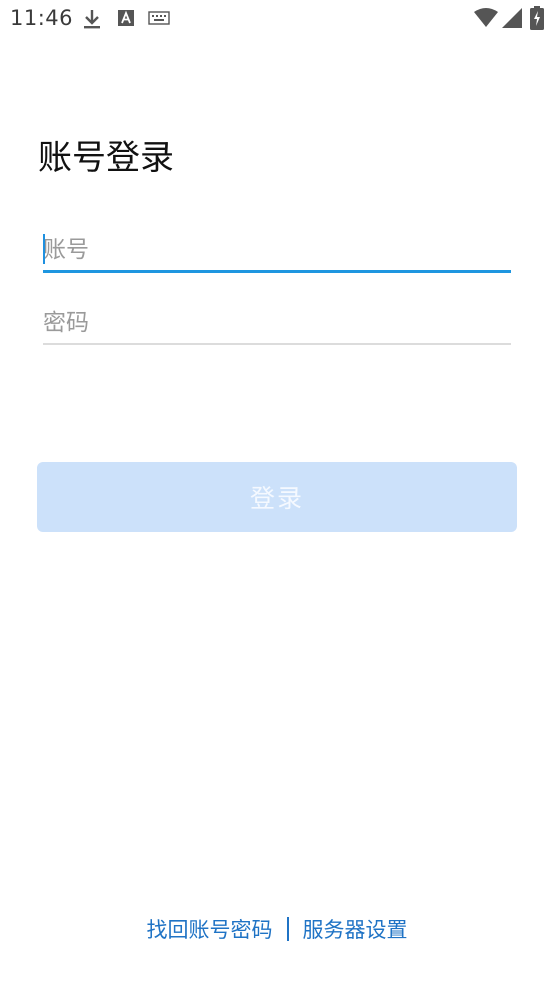  Describe the element at coordinates (106, 158) in the screenshot. I see `page-title: 账号登录` at that location.